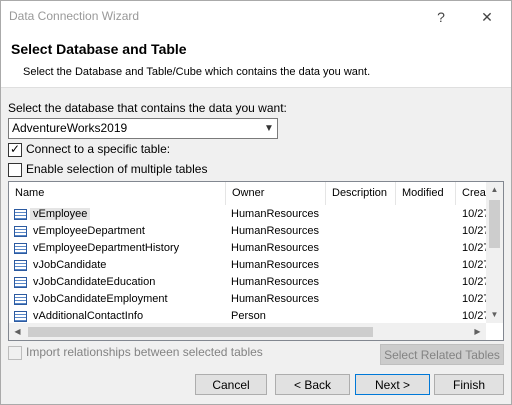  Describe the element at coordinates (99, 49) in the screenshot. I see `page-title: Select Database and Table` at that location.